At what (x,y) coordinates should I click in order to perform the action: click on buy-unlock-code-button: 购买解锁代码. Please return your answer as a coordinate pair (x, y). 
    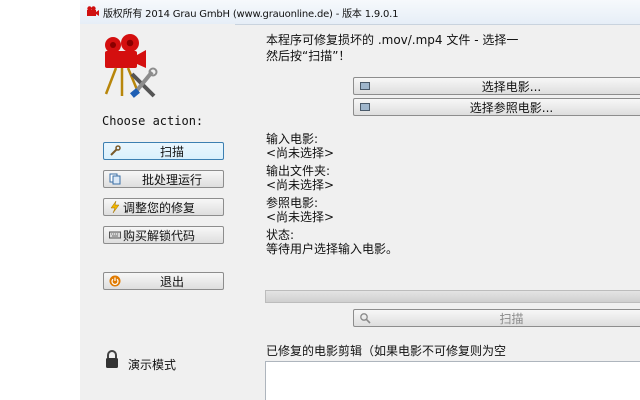
    Looking at the image, I should click on (163, 235).